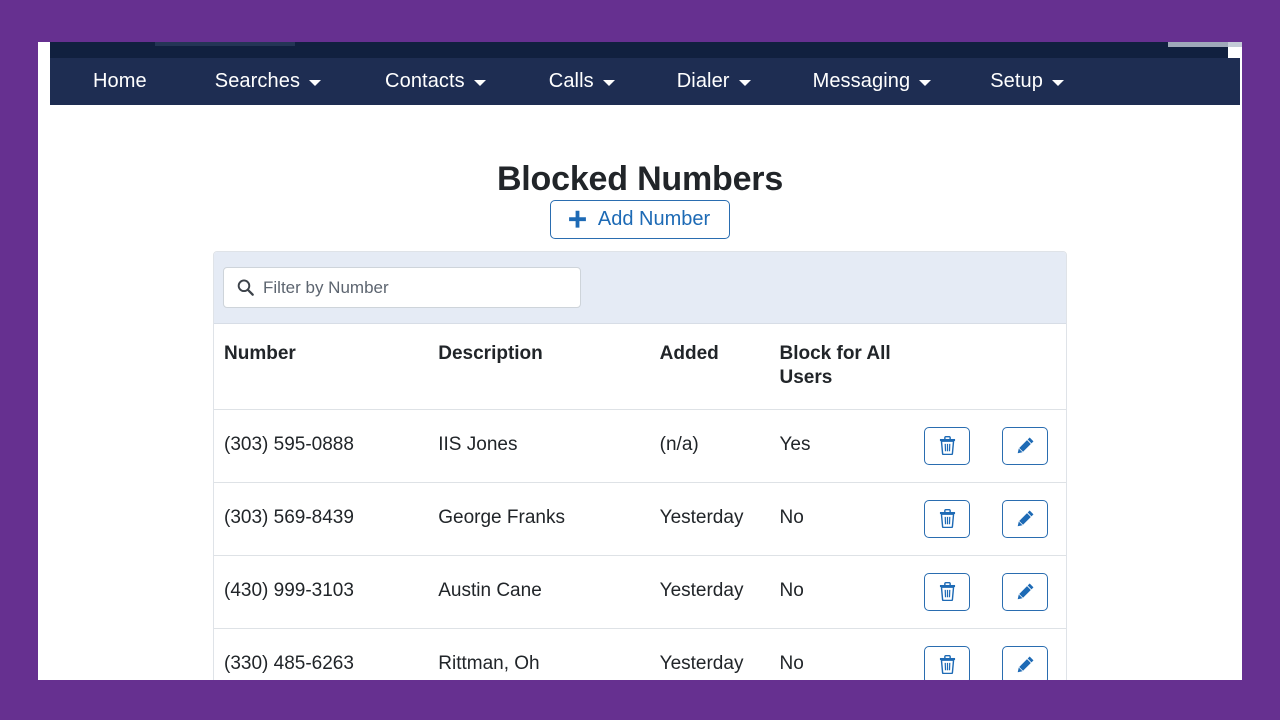 This screenshot has width=1280, height=720. I want to click on nav-item-label: Home, so click(120, 81).